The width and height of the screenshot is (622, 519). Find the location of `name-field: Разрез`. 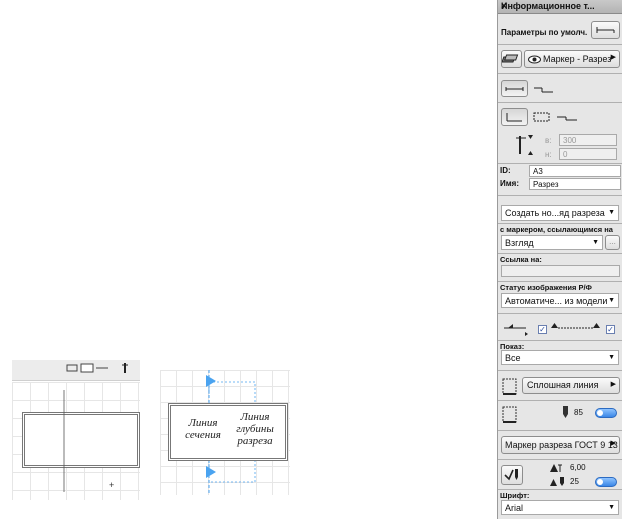

name-field: Разрез is located at coordinates (575, 184).